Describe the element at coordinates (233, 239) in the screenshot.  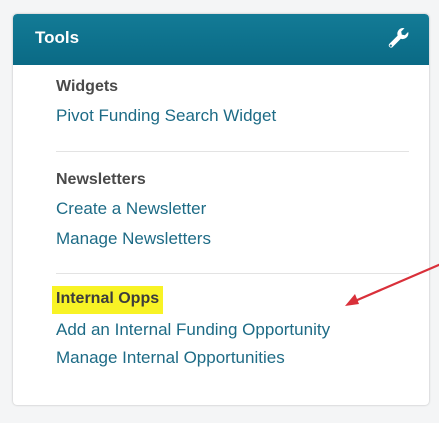
I see `link-manage-newsletters: Manage Newsletters` at that location.